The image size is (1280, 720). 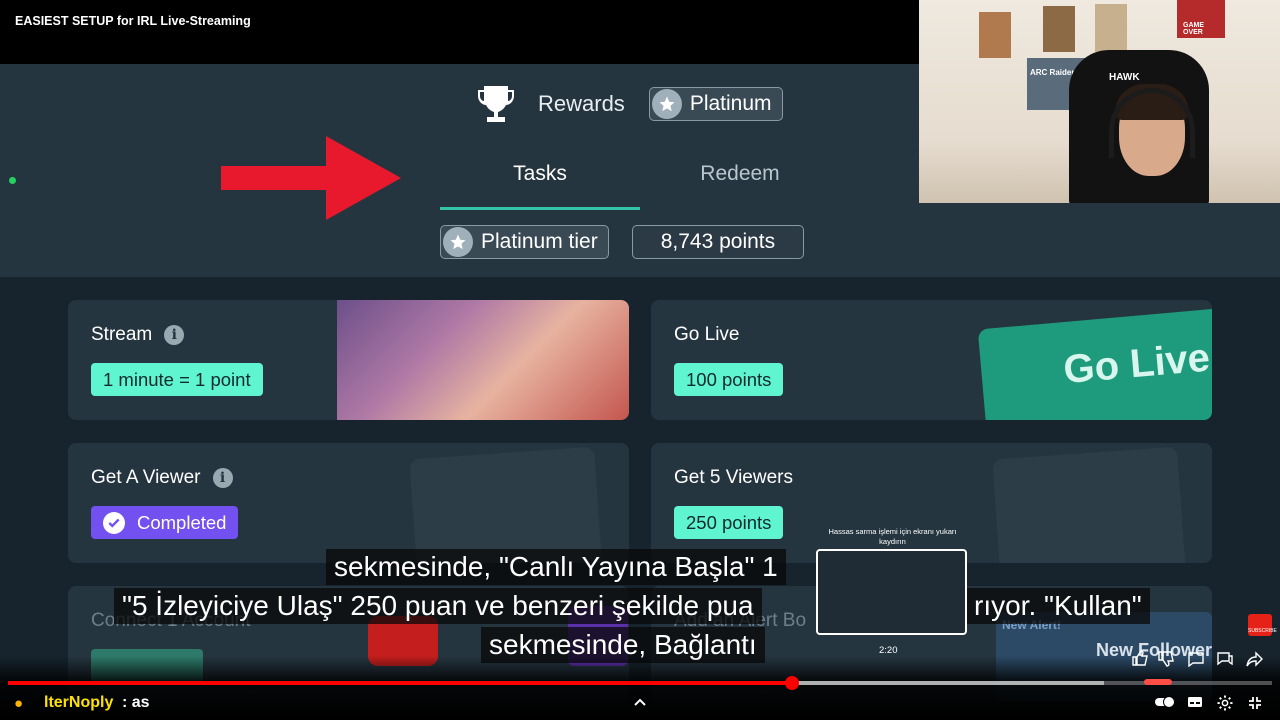 What do you see at coordinates (729, 379) in the screenshot?
I see `task-reward-pill: 100 points` at bounding box center [729, 379].